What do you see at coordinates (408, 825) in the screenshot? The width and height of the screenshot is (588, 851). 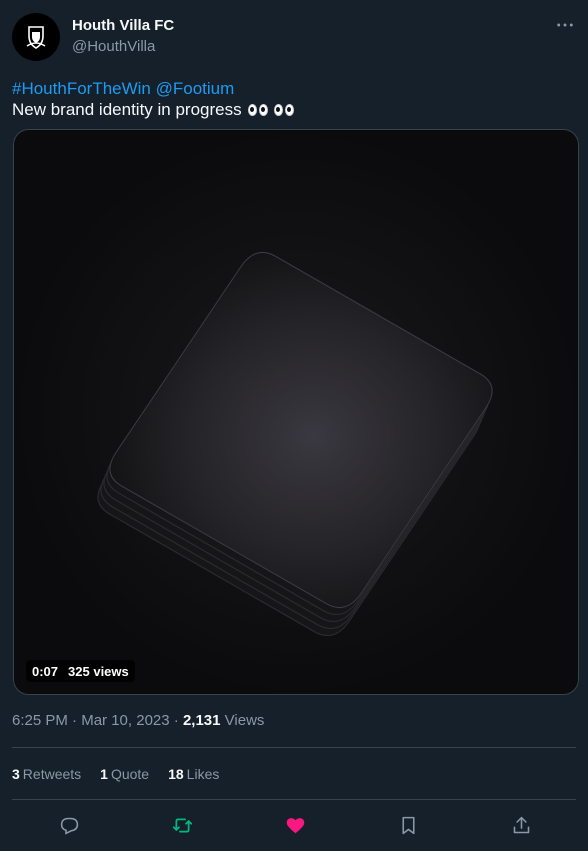 I see `bookmark-icon` at bounding box center [408, 825].